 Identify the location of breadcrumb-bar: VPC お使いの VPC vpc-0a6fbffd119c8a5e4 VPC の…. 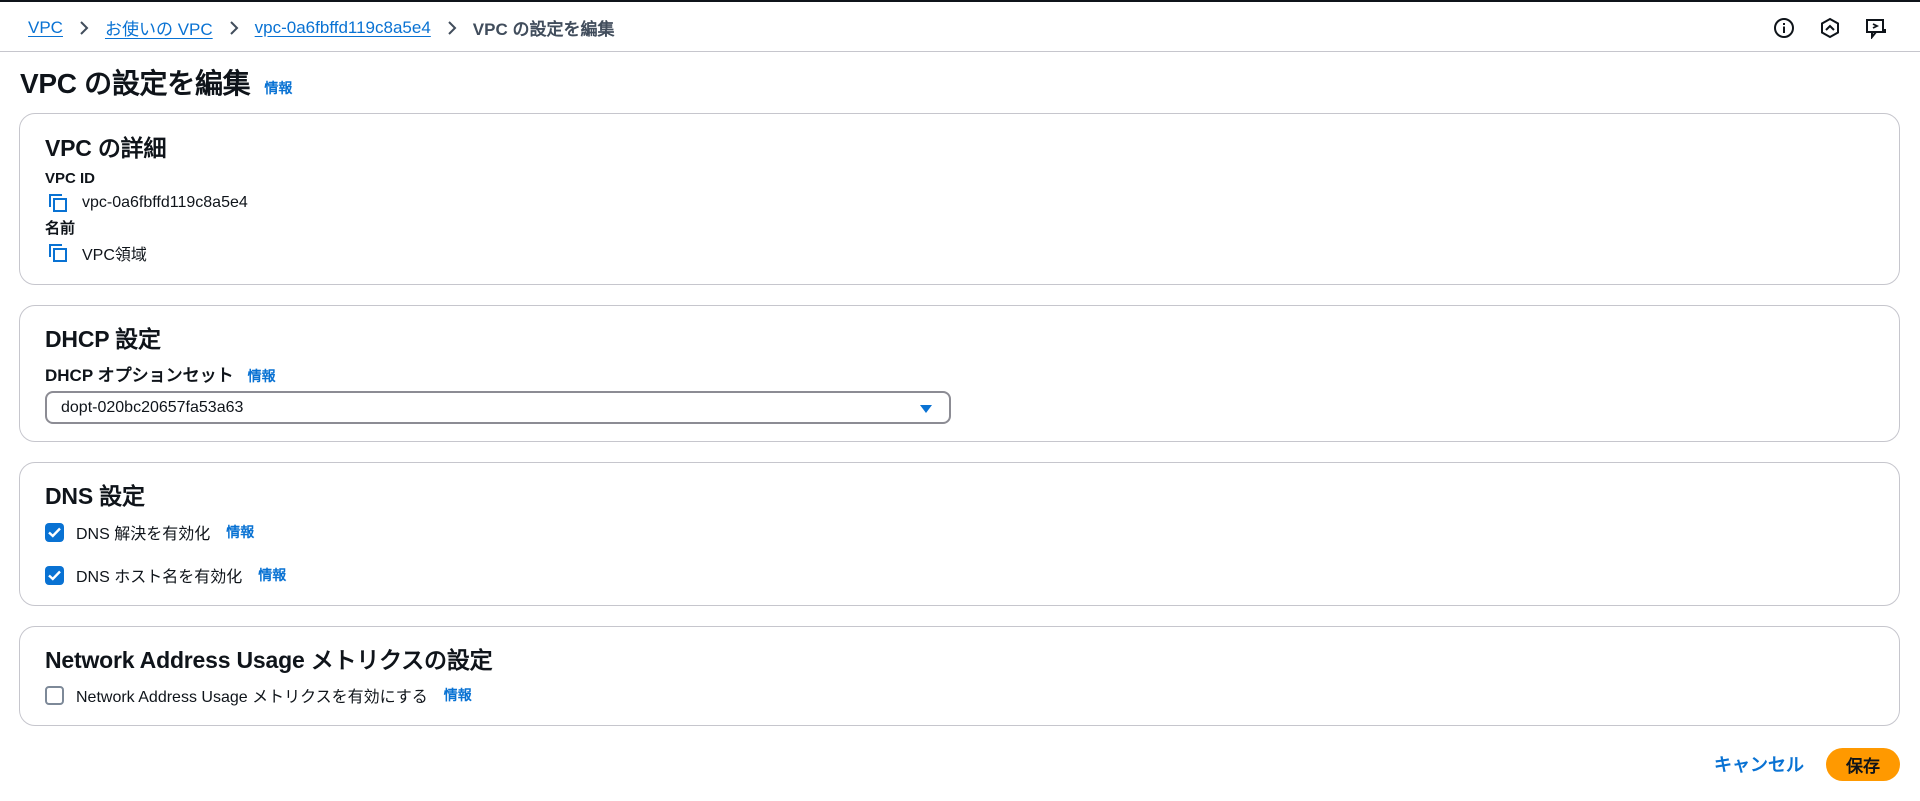
(960, 27).